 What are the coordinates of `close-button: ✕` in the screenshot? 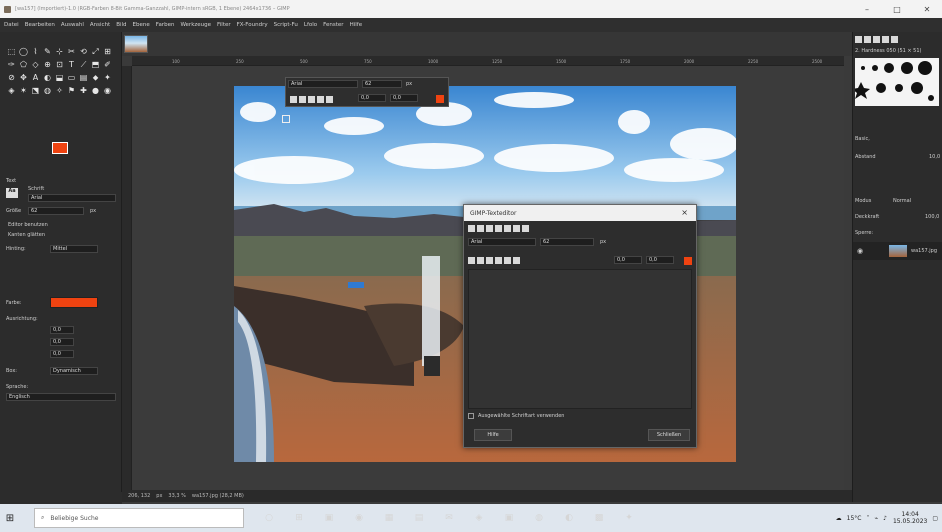 It's located at (927, 9).